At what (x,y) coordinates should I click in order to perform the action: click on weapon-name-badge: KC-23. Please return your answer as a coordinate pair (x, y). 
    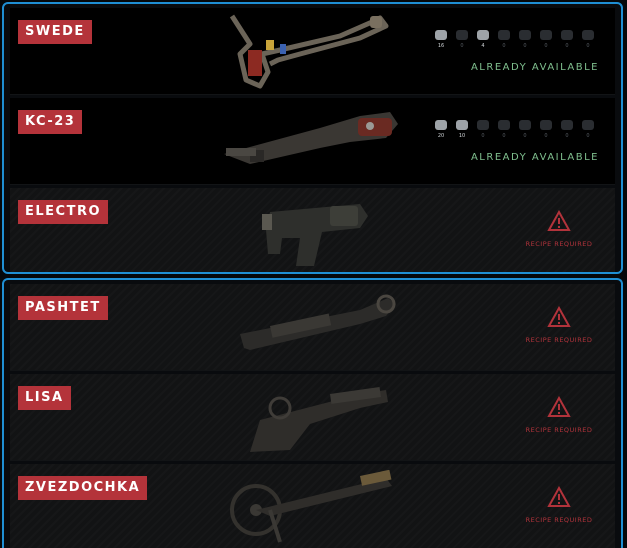
    Looking at the image, I should click on (50, 122).